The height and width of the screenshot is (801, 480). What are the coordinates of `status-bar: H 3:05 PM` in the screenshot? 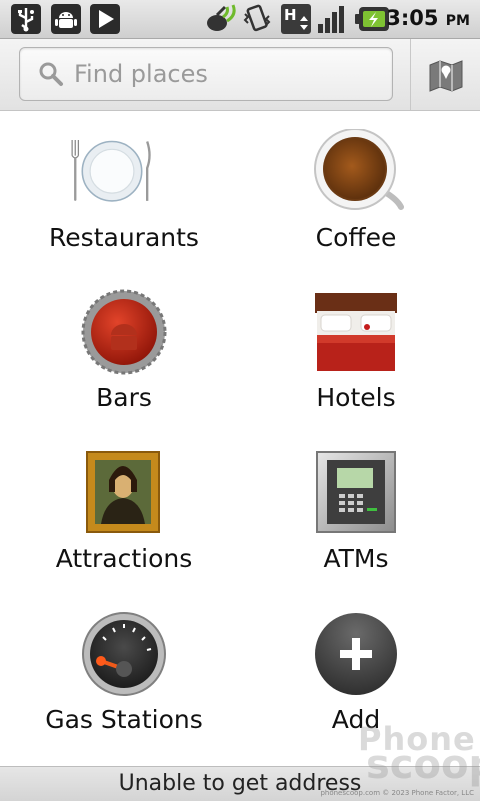 It's located at (240, 19).